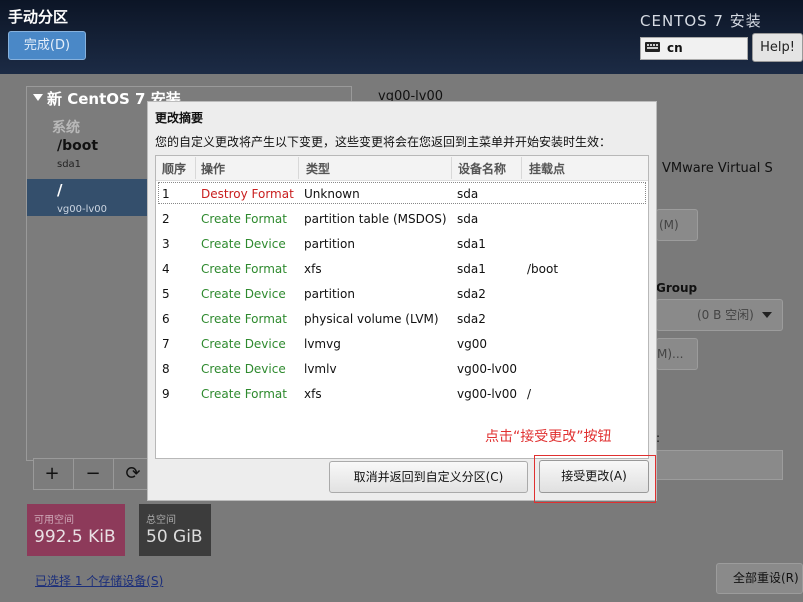 This screenshot has width=803, height=602. Describe the element at coordinates (719, 465) in the screenshot. I see `label-input` at that location.